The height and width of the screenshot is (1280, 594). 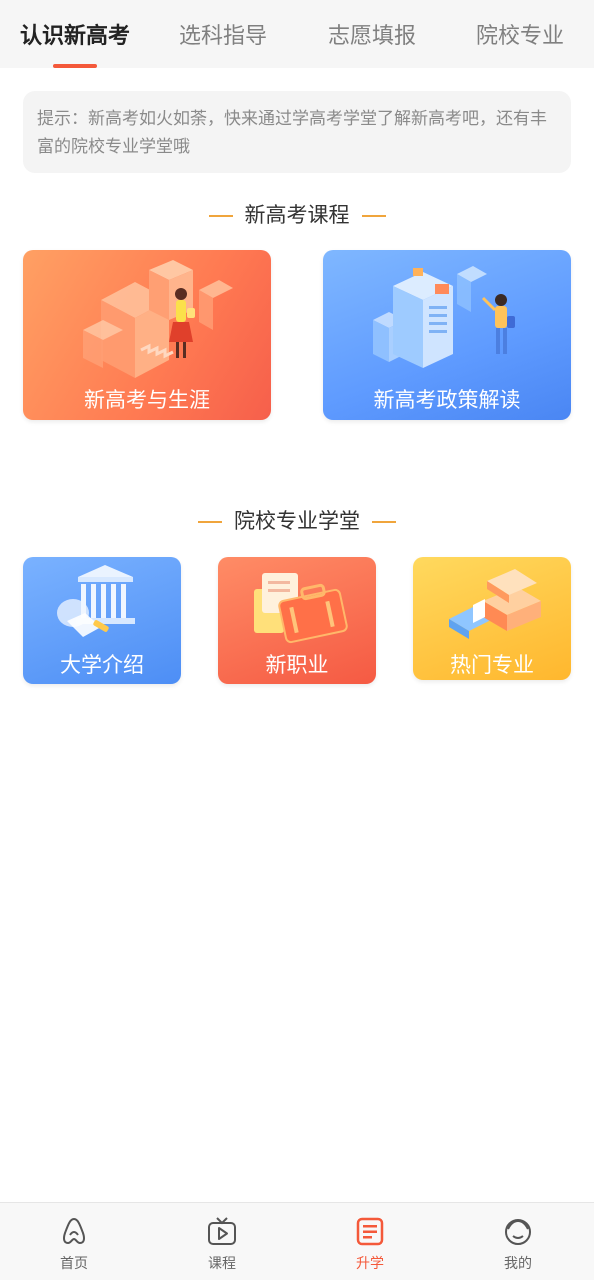 I want to click on nav-label-home: 首页, so click(x=74, y=1264).